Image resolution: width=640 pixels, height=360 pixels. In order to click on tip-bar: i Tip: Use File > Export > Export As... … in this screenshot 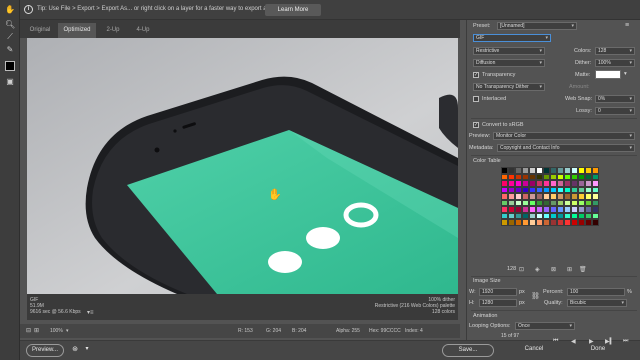, I will do `click(320, 10)`.